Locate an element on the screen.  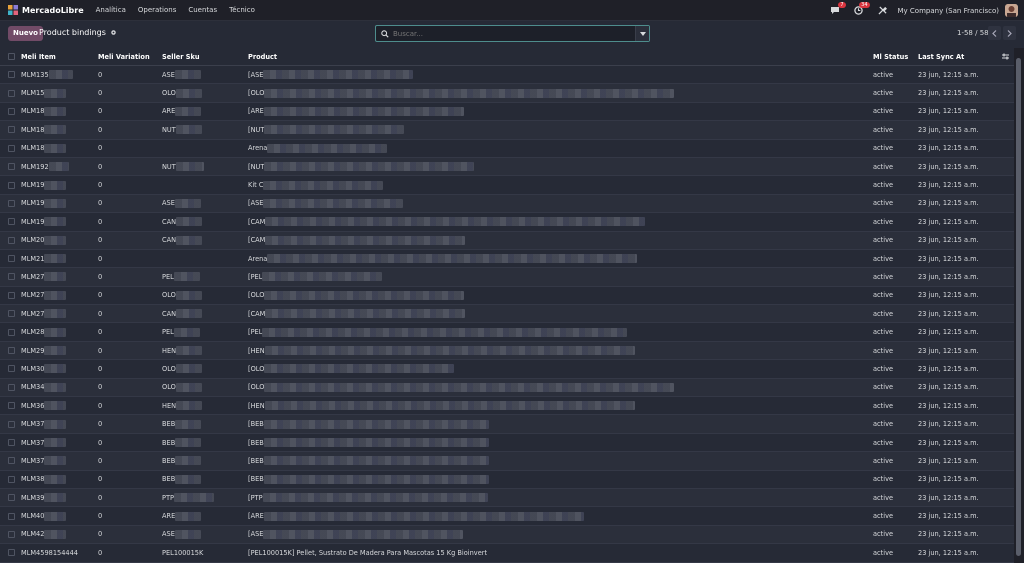
product-cell: [PEL is located at coordinates (553, 276).